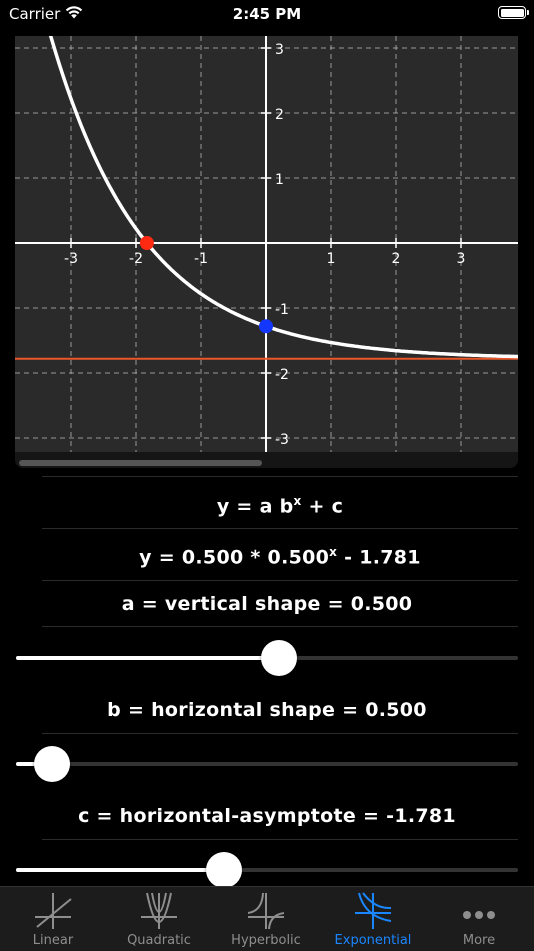 The image size is (534, 951). Describe the element at coordinates (379, 557) in the screenshot. I see `specific-formula-tail: - 1.781` at that location.